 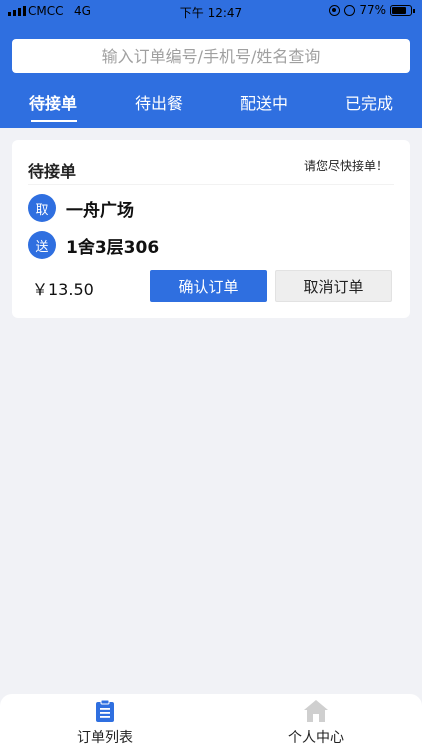 What do you see at coordinates (42, 245) in the screenshot?
I see `delivery-badge: 送` at bounding box center [42, 245].